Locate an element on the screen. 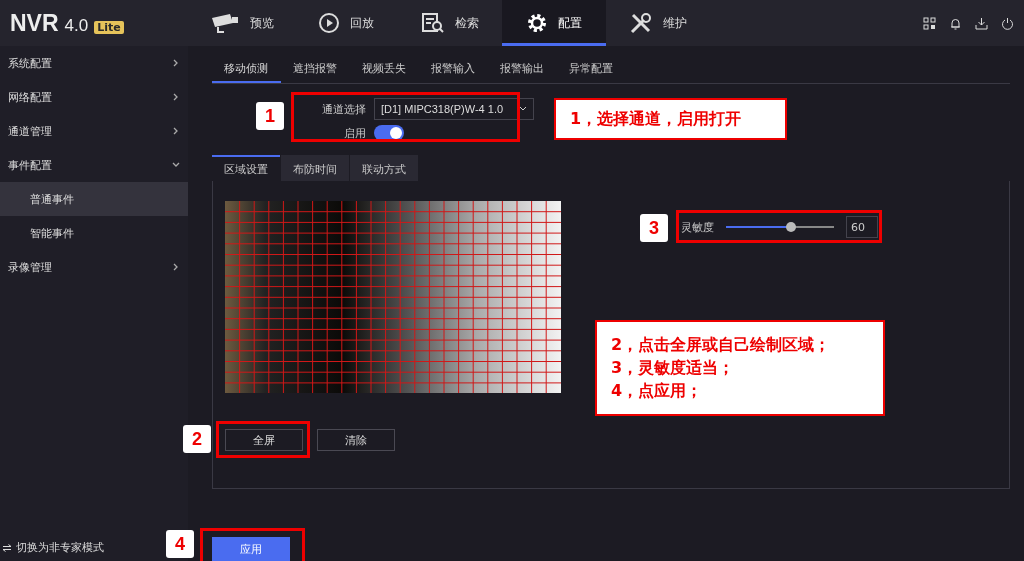 This screenshot has width=1024, height=561. event-tab: 遮挡报警 is located at coordinates (315, 69).